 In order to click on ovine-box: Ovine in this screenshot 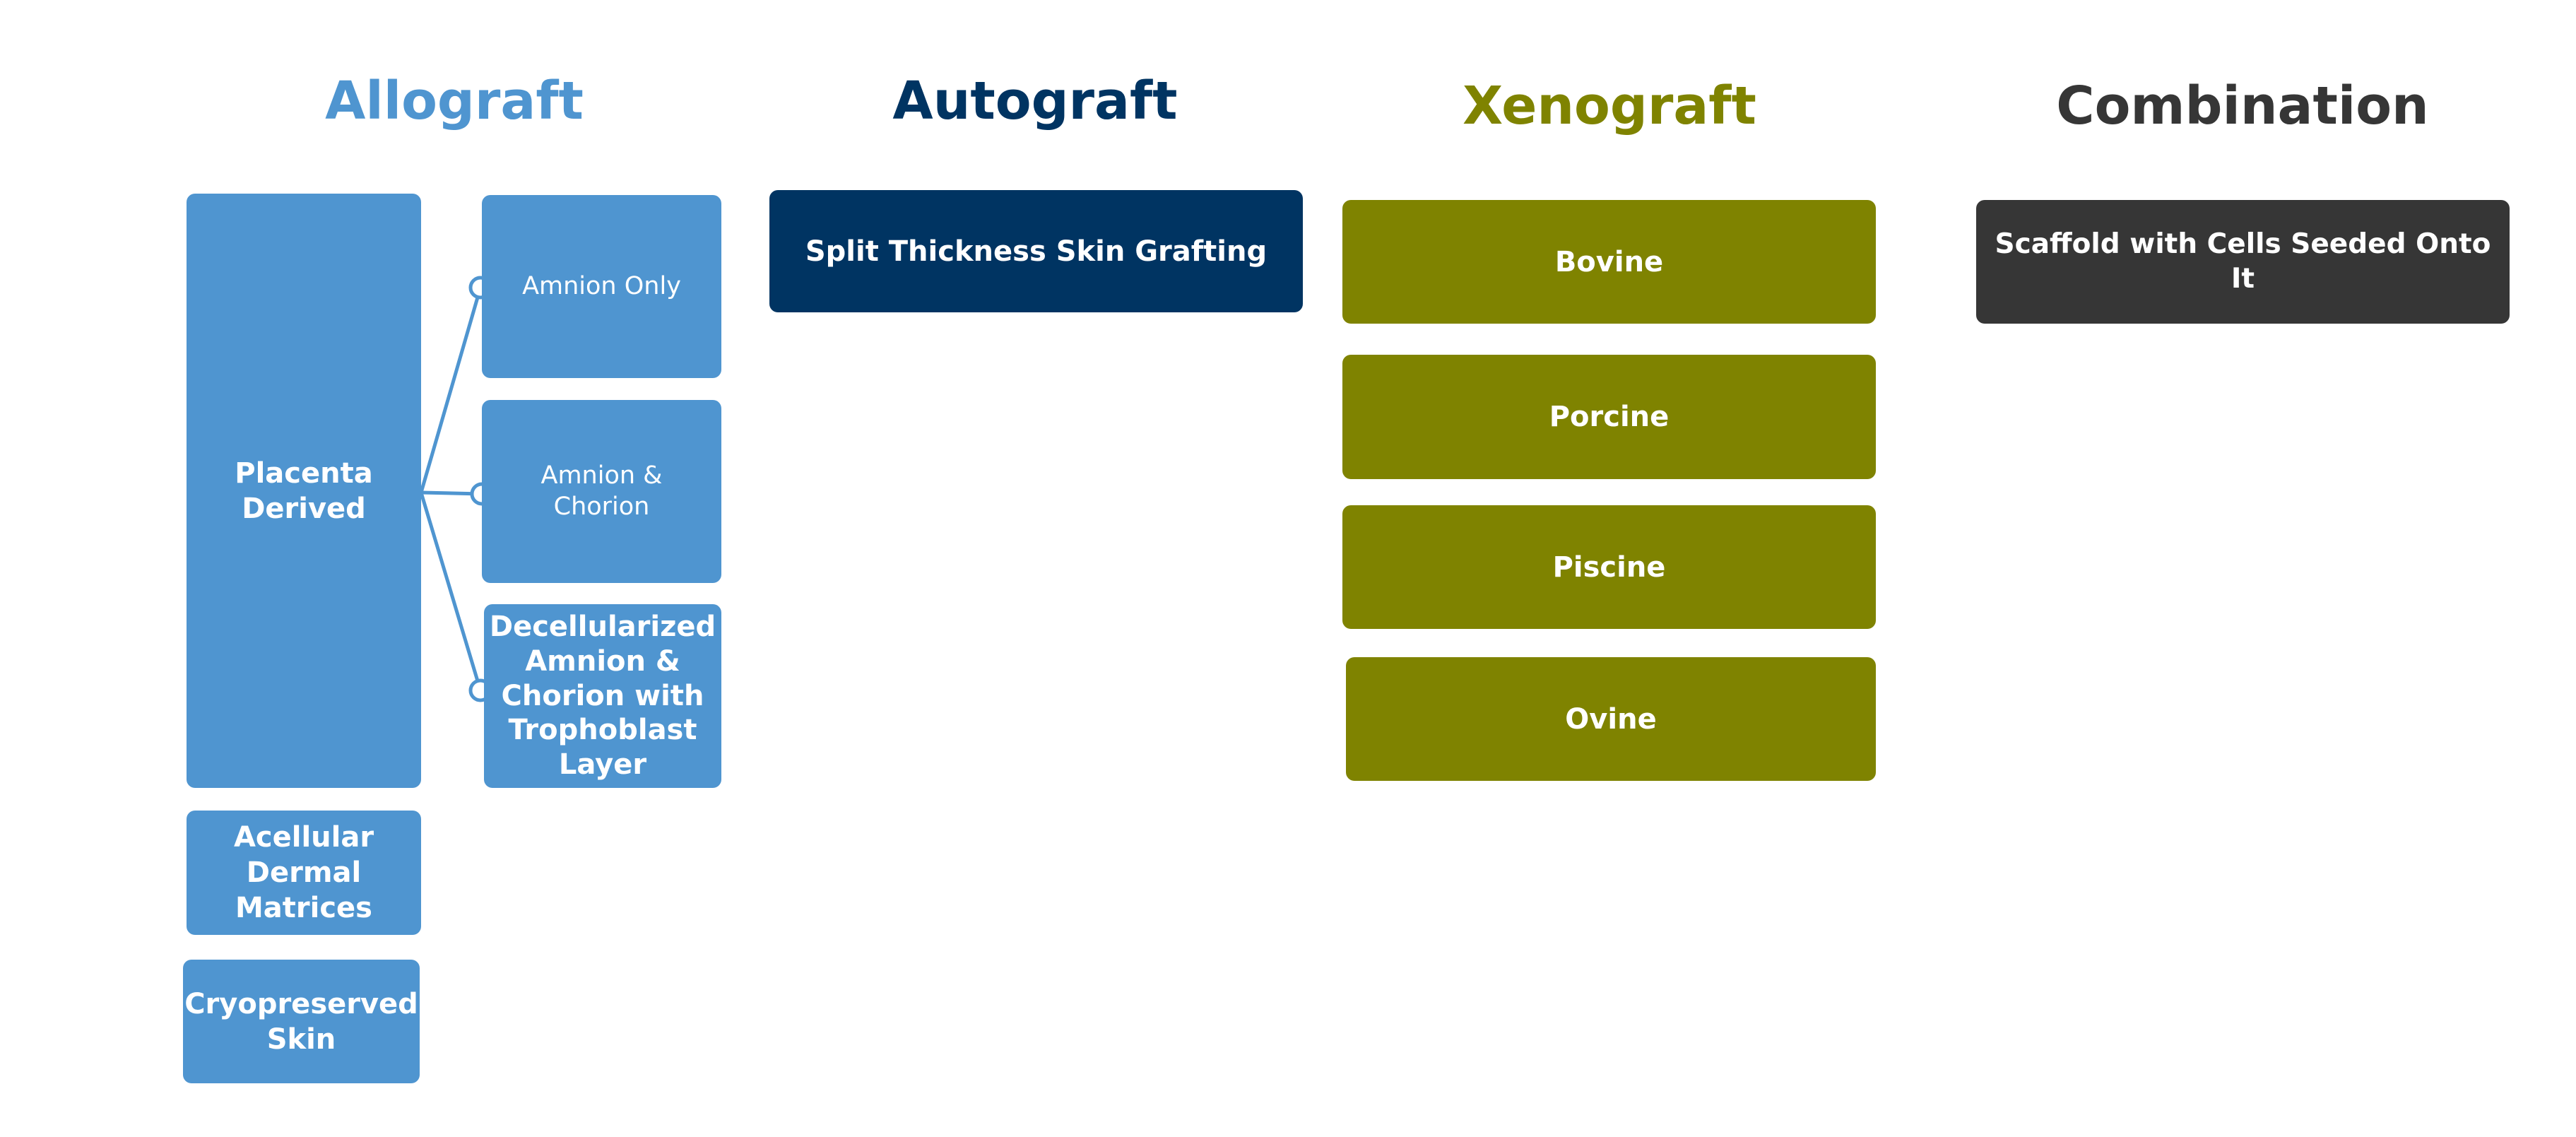, I will do `click(1611, 719)`.